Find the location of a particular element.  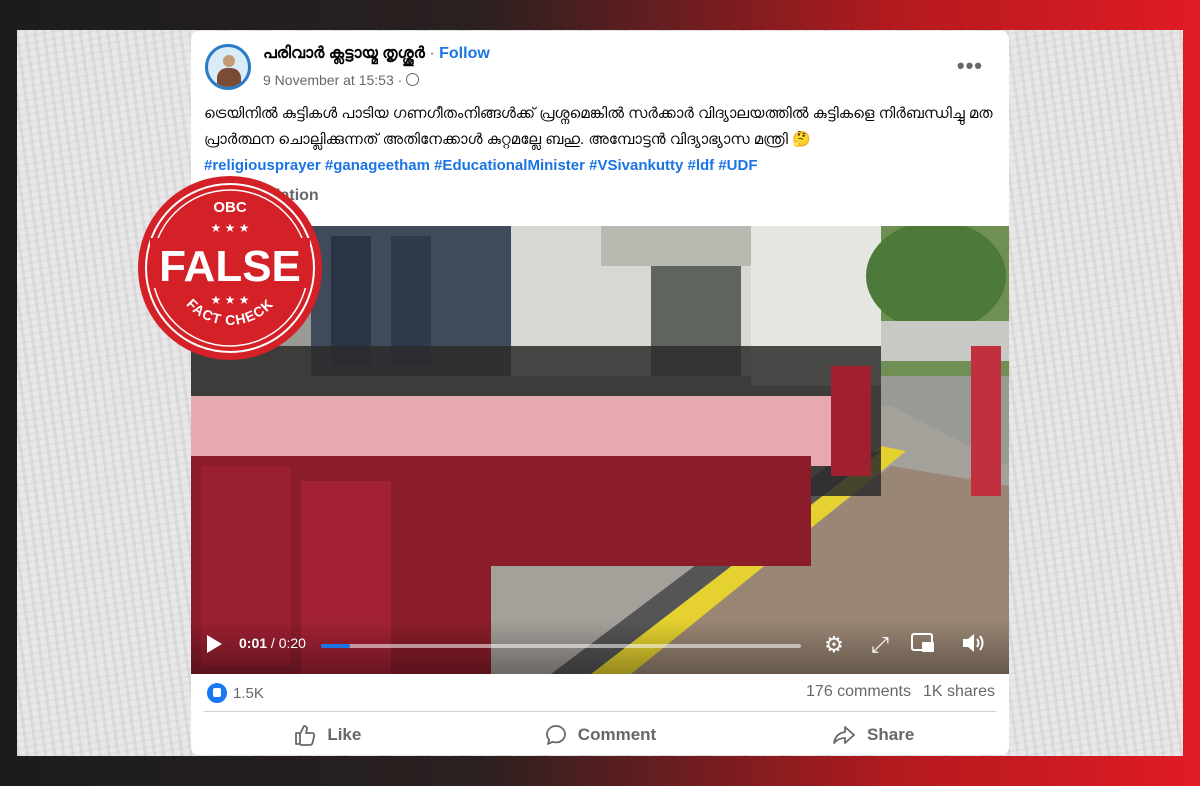

stamp-badge: OBC is located at coordinates (230, 207).